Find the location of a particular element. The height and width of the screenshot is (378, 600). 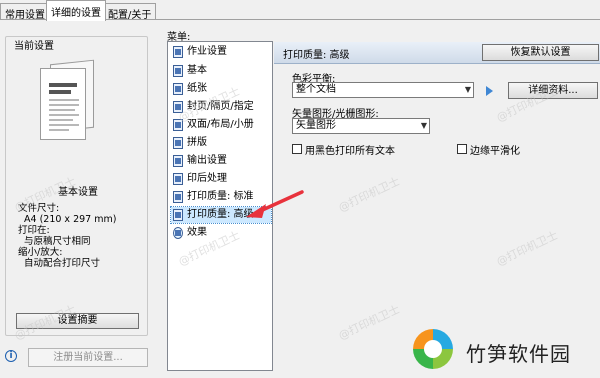

color-balance-select: 整个文档 ▼ is located at coordinates (383, 90).